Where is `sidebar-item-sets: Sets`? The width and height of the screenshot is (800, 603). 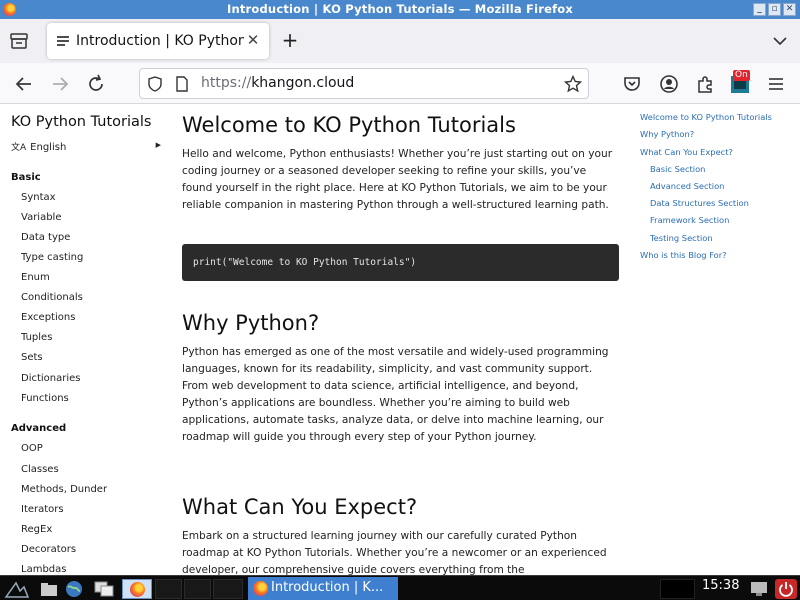 sidebar-item-sets: Sets is located at coordinates (32, 357).